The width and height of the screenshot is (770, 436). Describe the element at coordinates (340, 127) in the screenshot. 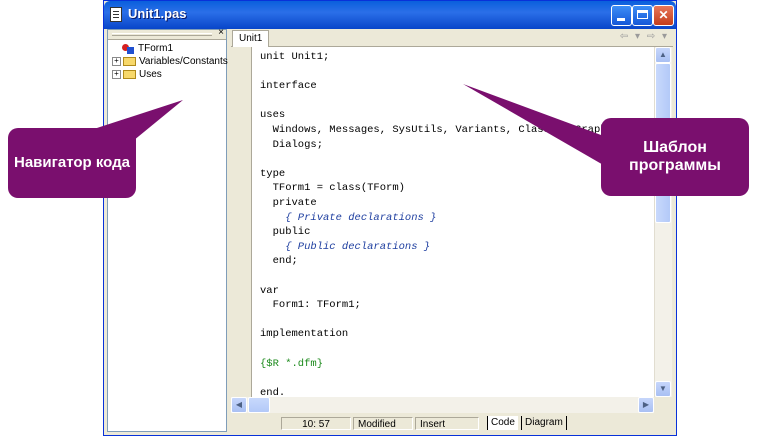

I see `callout-pointers` at that location.